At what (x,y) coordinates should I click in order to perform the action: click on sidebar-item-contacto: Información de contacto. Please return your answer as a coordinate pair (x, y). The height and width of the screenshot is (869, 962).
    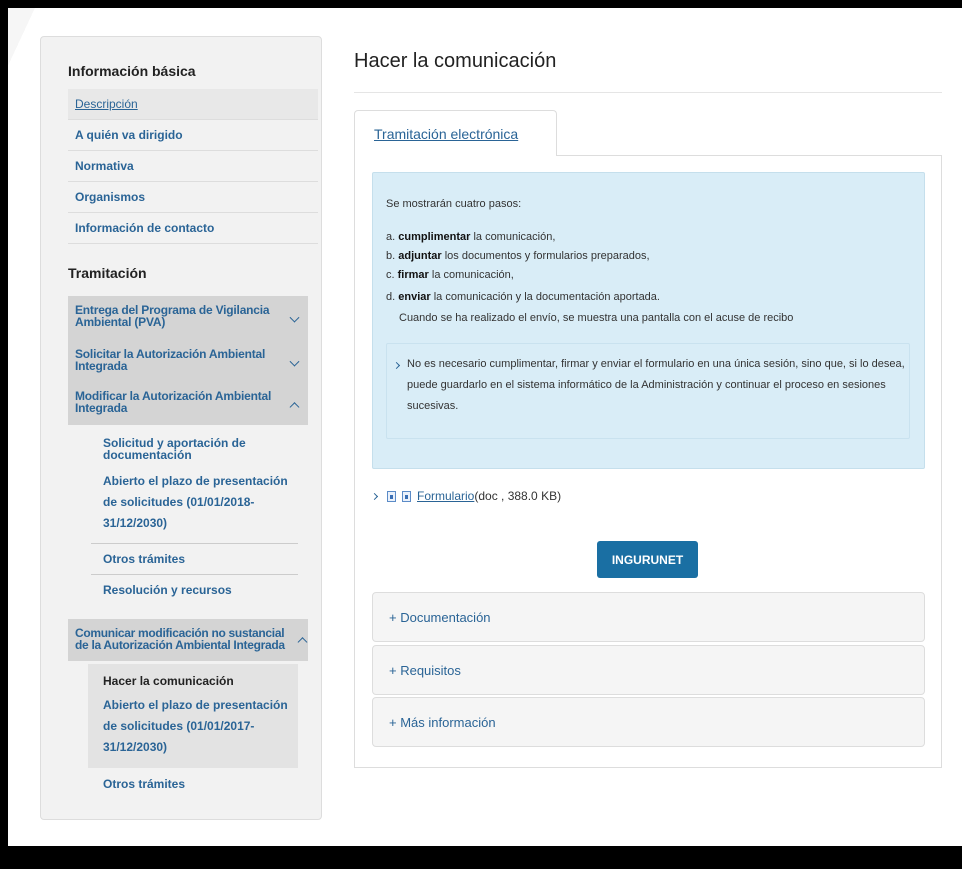
    Looking at the image, I should click on (193, 228).